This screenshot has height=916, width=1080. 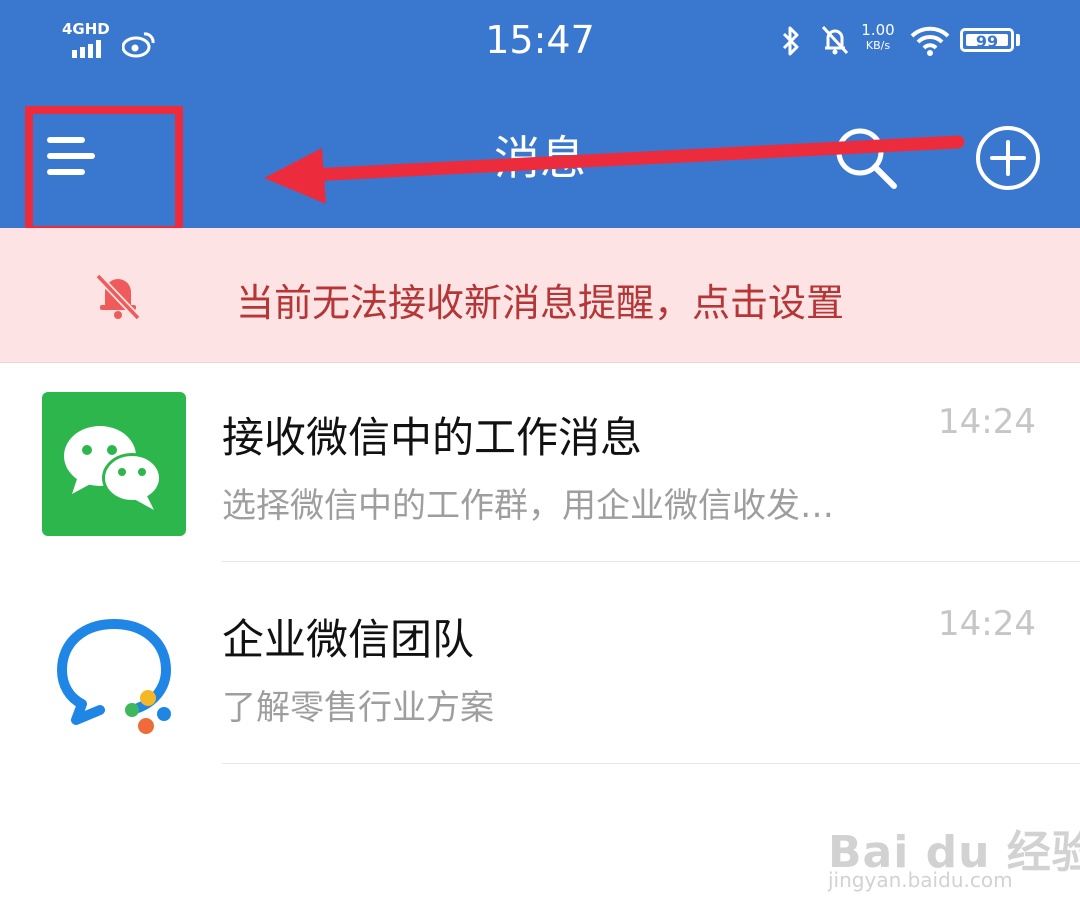 What do you see at coordinates (113, 468) in the screenshot?
I see `wechat-logo-icon` at bounding box center [113, 468].